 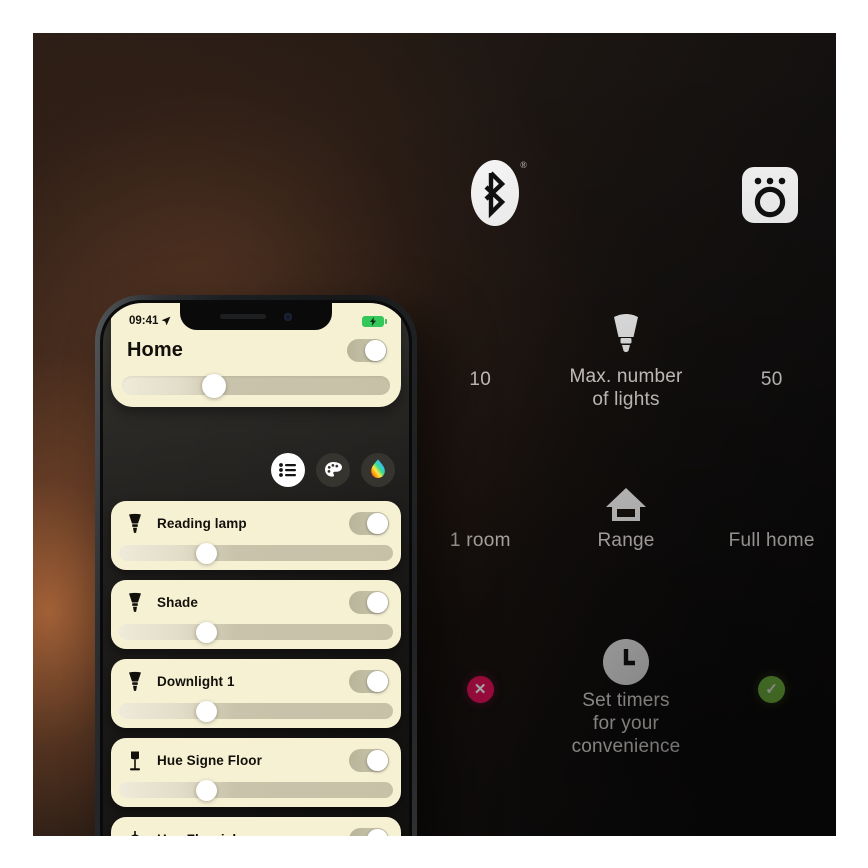 I want to click on color-bulb-icon, so click(x=378, y=468).